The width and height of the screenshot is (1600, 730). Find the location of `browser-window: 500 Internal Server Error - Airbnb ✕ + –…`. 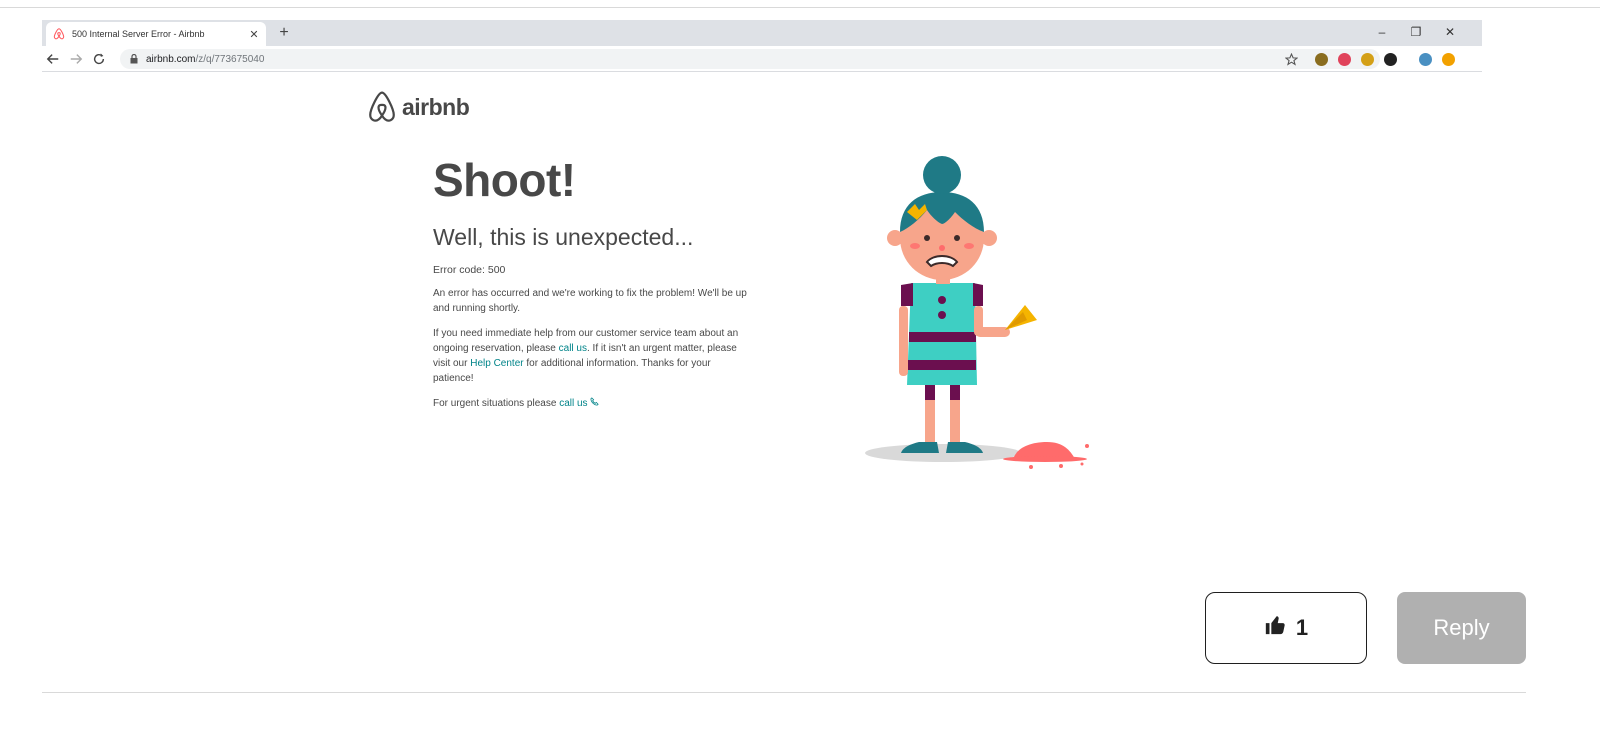

browser-window: 500 Internal Server Error - Airbnb ✕ + –… is located at coordinates (762, 47).